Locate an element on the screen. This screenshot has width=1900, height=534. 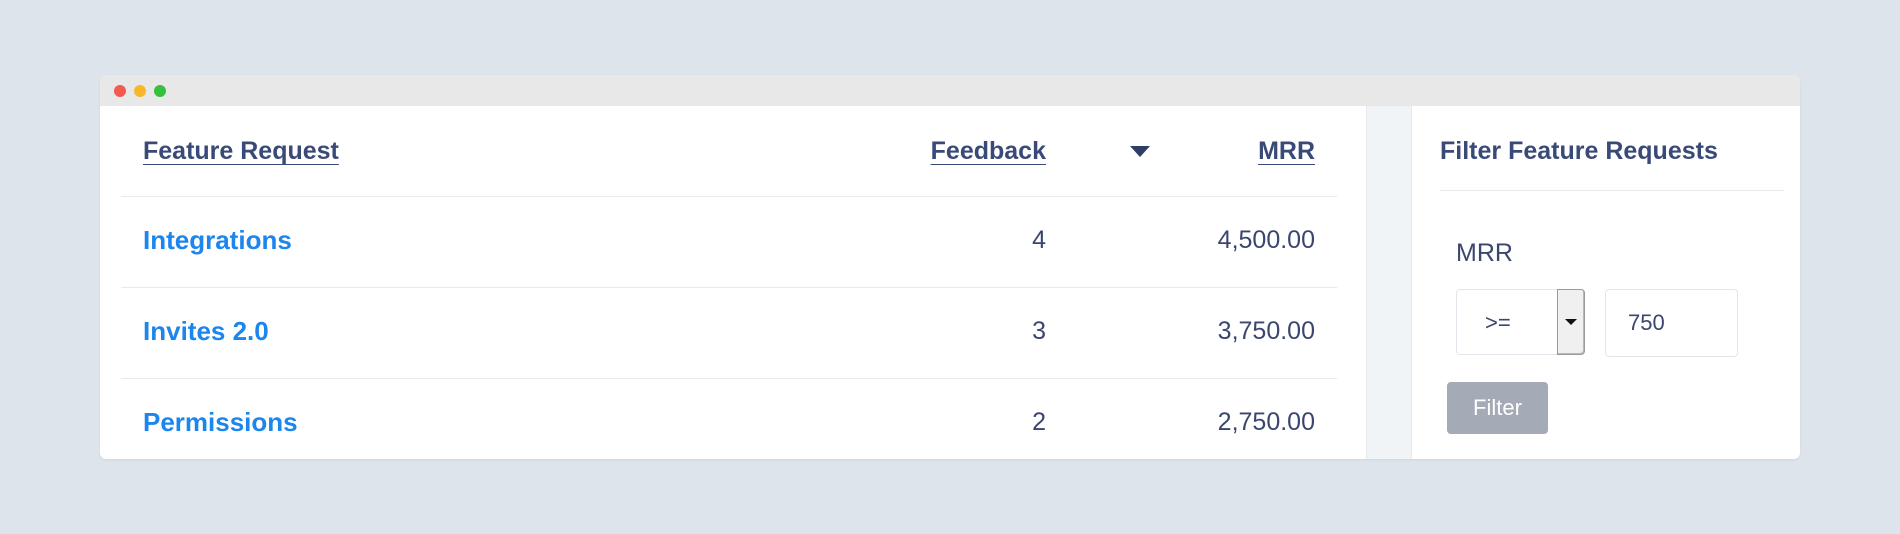
window-titlebar is located at coordinates (950, 90).